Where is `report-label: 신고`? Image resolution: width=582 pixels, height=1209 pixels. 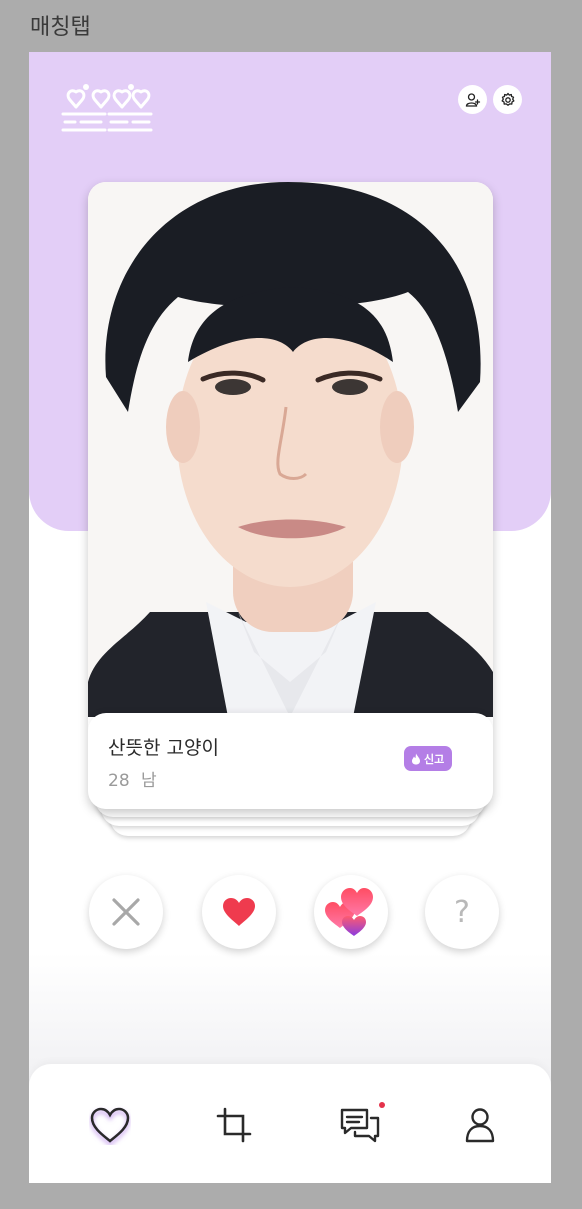
report-label: 신고 is located at coordinates (434, 759).